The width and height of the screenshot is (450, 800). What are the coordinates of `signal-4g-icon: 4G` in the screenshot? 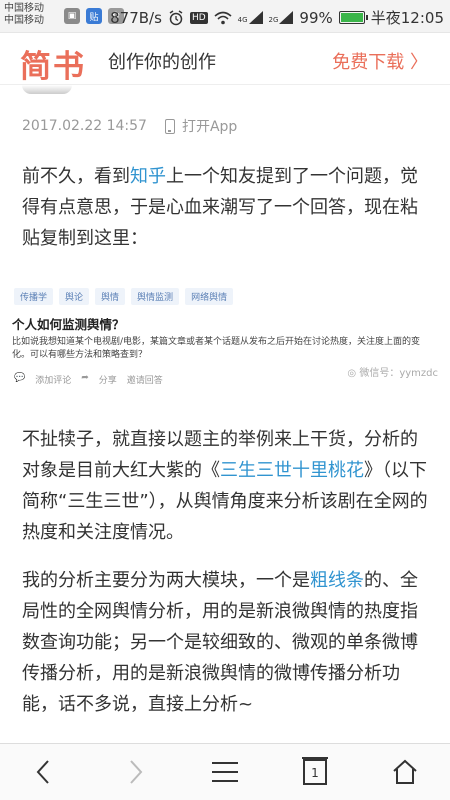 It's located at (250, 17).